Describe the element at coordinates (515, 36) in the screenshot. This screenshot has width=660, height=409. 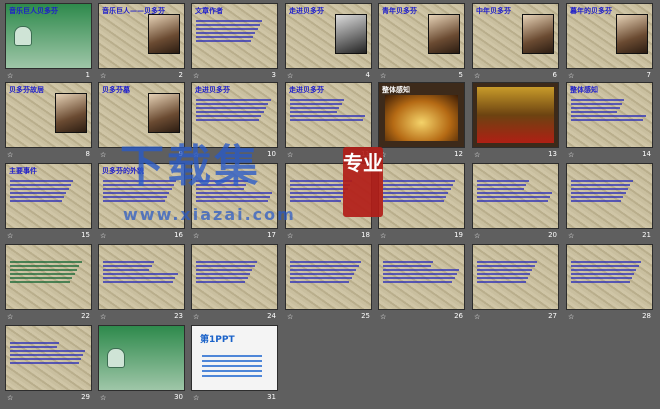
I see `slide-preview: 中年贝多芬` at that location.